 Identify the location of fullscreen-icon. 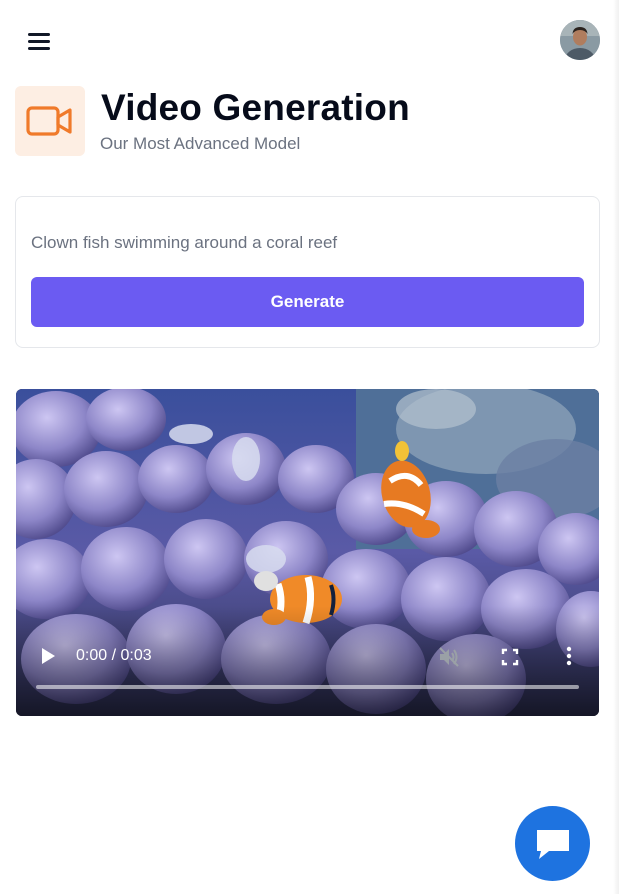
(510, 657).